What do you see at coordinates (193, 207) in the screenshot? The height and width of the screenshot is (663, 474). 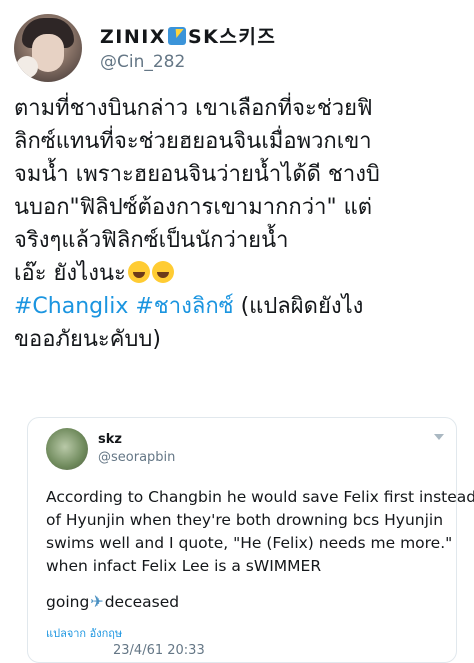 I see `tweet-line: นบอก"ฟิลิปซ์ต้องการเขามากกว่า" แต่` at bounding box center [193, 207].